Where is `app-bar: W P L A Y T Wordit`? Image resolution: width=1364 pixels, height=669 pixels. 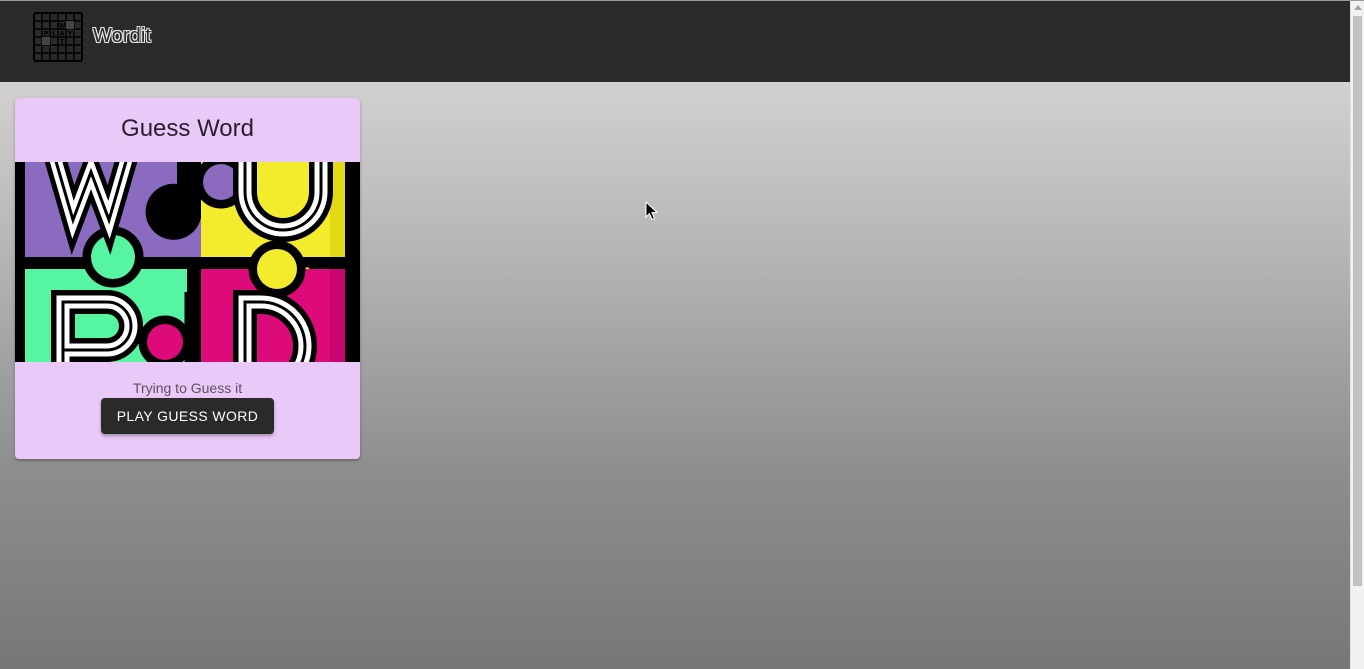 app-bar: W P L A Y T Wordit is located at coordinates (675, 41).